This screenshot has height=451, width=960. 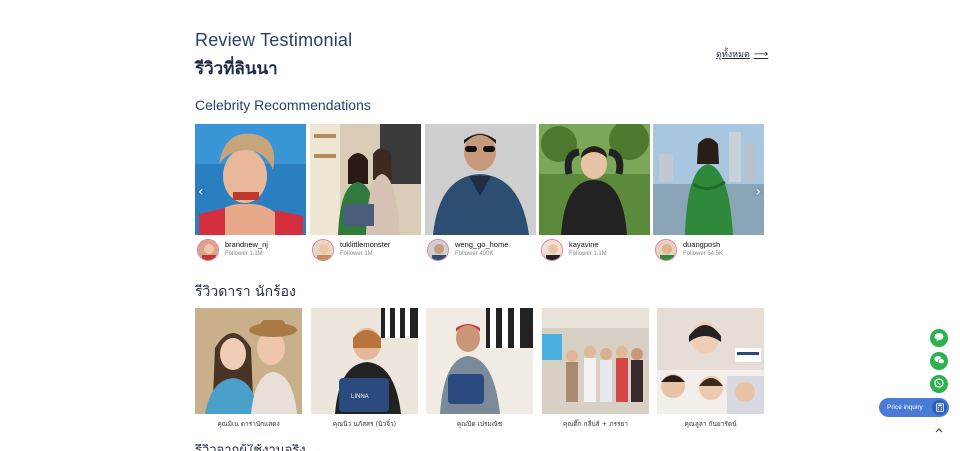 I want to click on calculator-icon, so click(x=939, y=407).